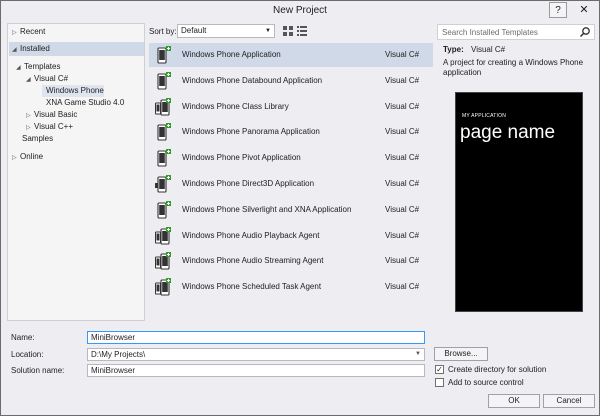 The width and height of the screenshot is (600, 416). Describe the element at coordinates (497, 369) in the screenshot. I see `create-directory-label: Create directory for solution` at that location.